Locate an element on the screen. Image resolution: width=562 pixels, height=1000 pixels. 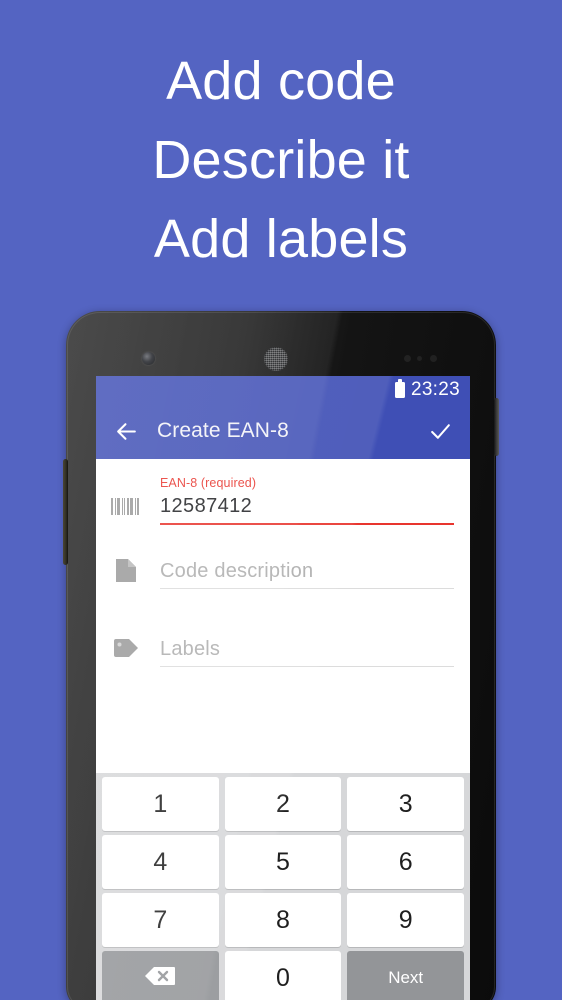
app-bar: Create EAN-8 is located at coordinates (283, 431).